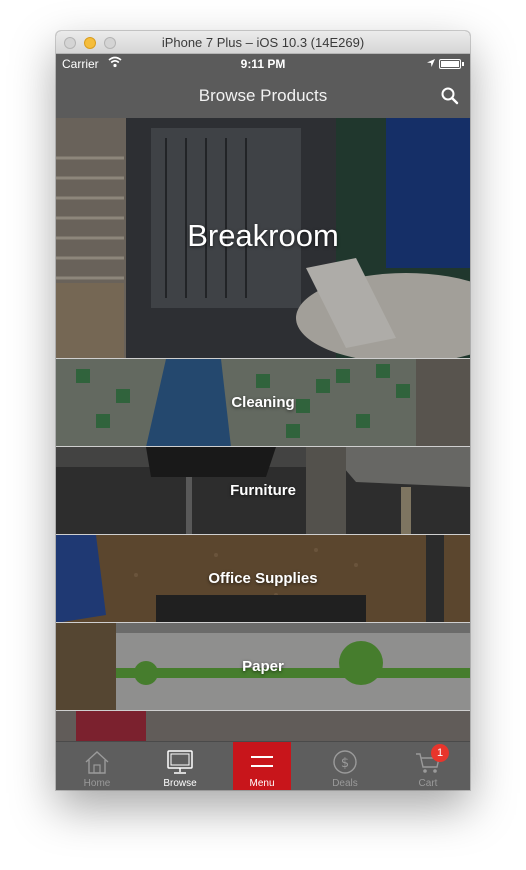 This screenshot has height=870, width=526. Describe the element at coordinates (428, 766) in the screenshot. I see `tab-cart: 1 Cart` at that location.